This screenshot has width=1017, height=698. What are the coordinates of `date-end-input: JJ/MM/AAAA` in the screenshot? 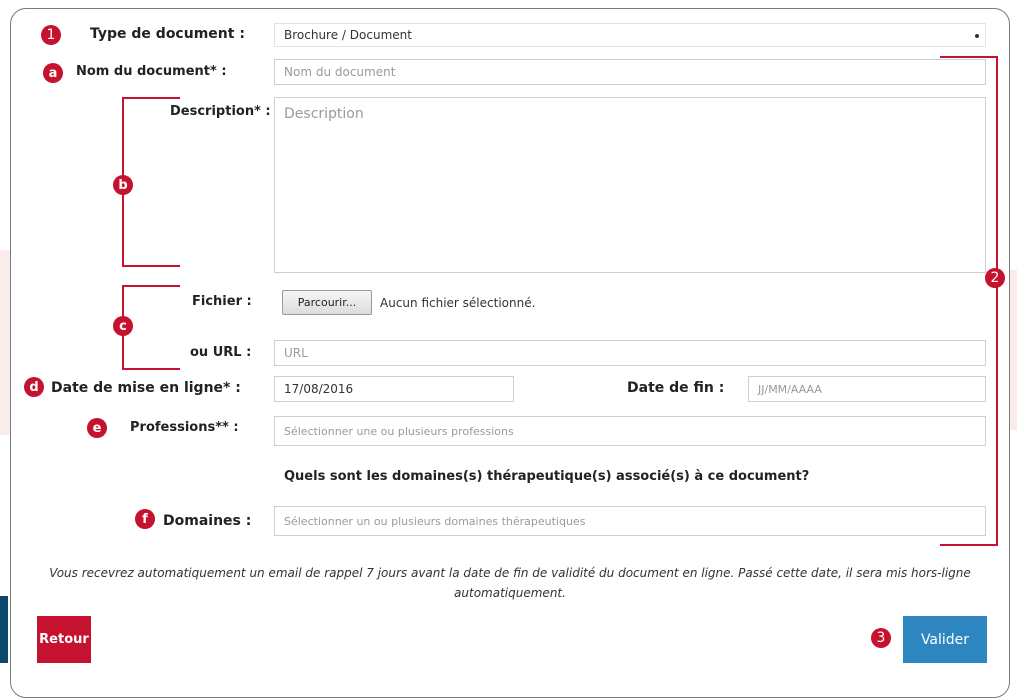 It's located at (867, 389).